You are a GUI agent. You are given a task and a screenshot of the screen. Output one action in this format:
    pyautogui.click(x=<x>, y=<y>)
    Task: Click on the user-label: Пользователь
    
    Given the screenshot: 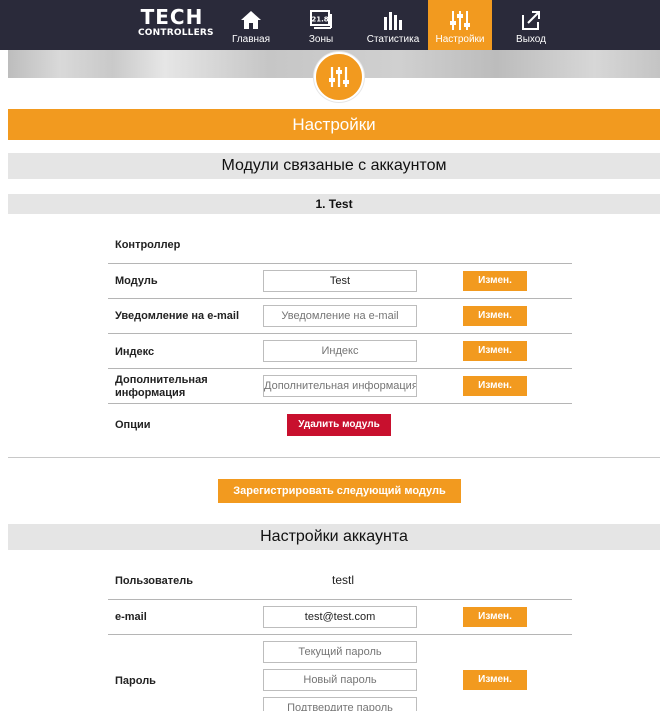 What is the action you would take?
    pyautogui.click(x=154, y=581)
    